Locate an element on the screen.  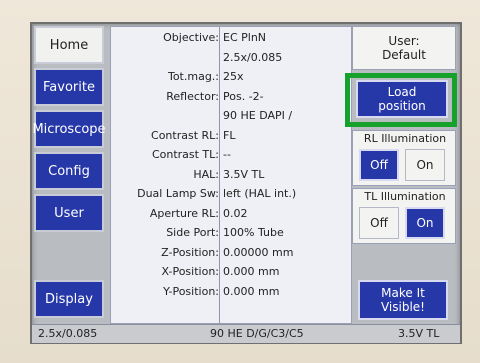
info-row: Objective: EC PlnN is located at coordinates (231, 38).